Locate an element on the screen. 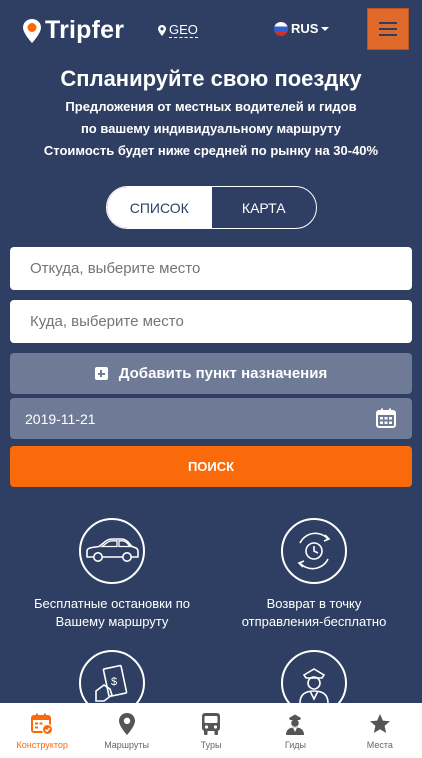 The width and height of the screenshot is (422, 758). from-input: Откуда, выберите место is located at coordinates (211, 268).